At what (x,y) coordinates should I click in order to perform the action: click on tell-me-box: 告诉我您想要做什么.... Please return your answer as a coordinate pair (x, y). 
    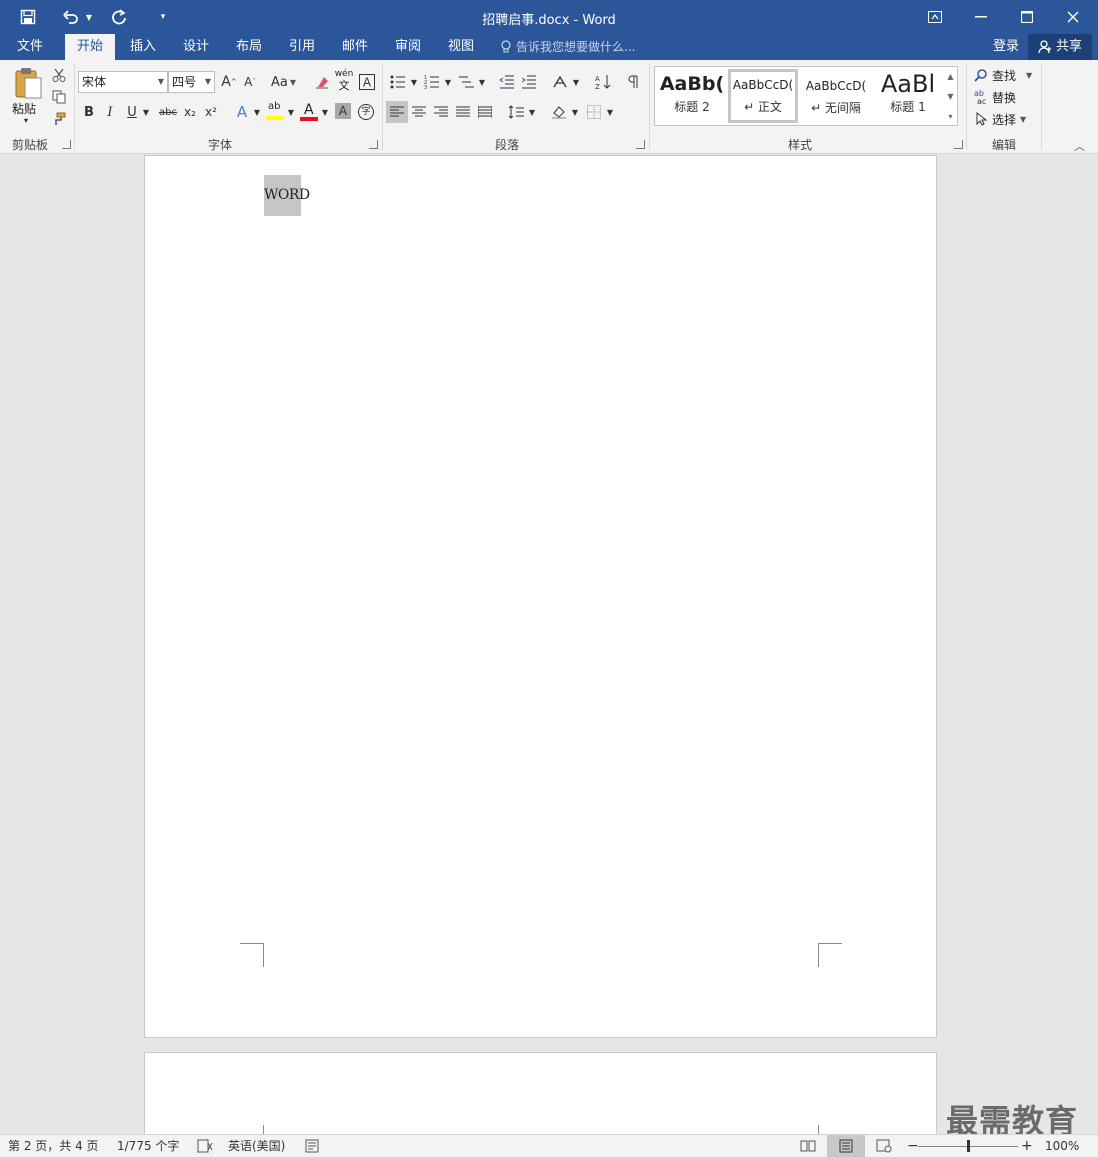
    Looking at the image, I should click on (567, 47).